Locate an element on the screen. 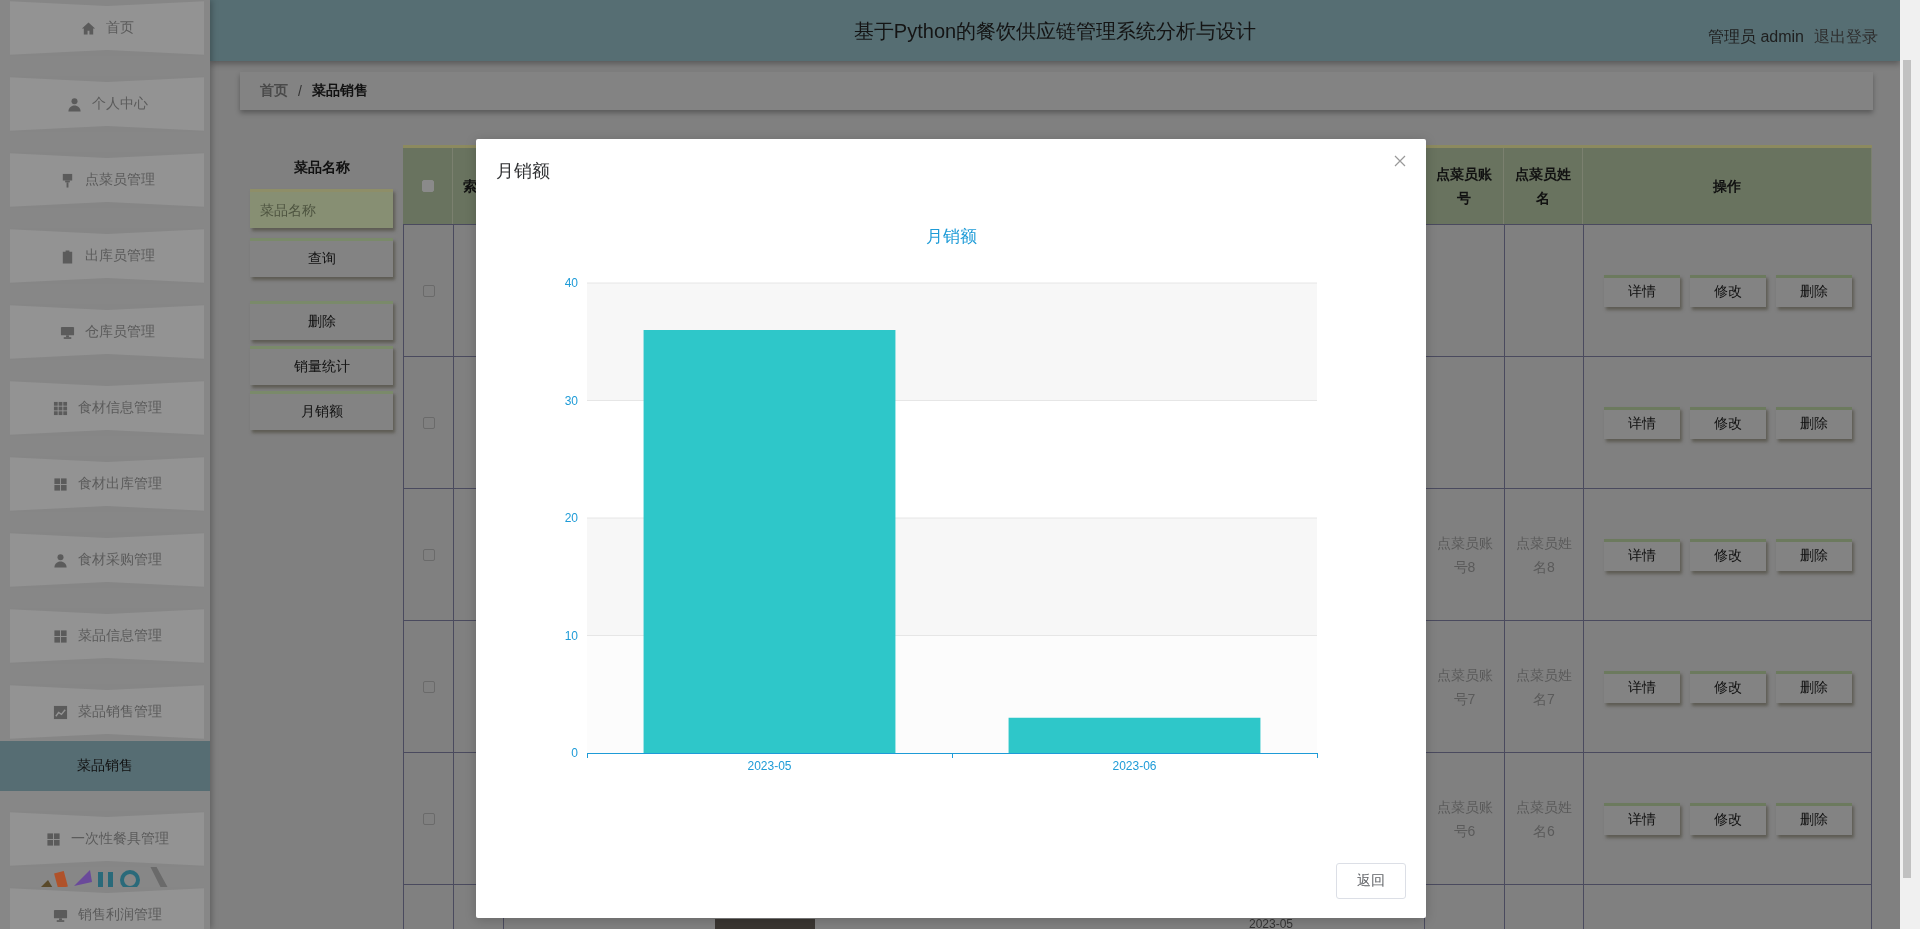  dialog-title: 月销额 is located at coordinates (523, 171).